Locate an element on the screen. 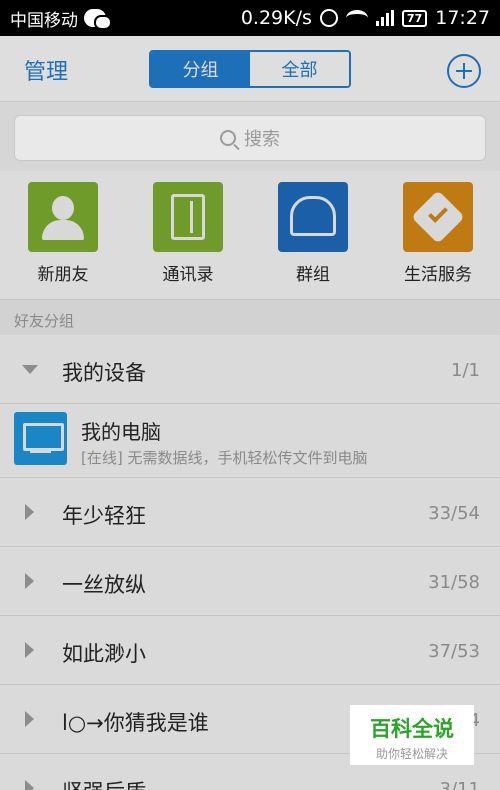 This screenshot has height=790, width=500. quick-groups: 群组 is located at coordinates (313, 233).